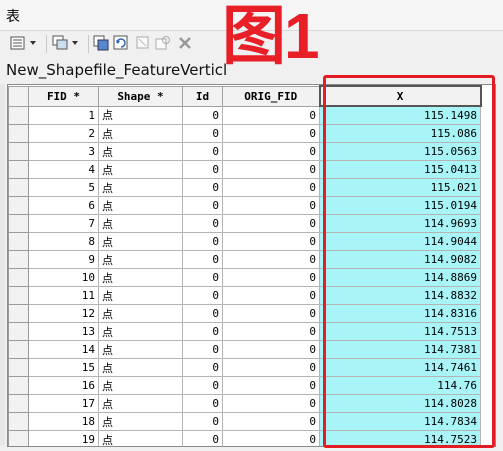  I want to click on table-row: 15 点 0 0 114.7461, so click(244, 367).